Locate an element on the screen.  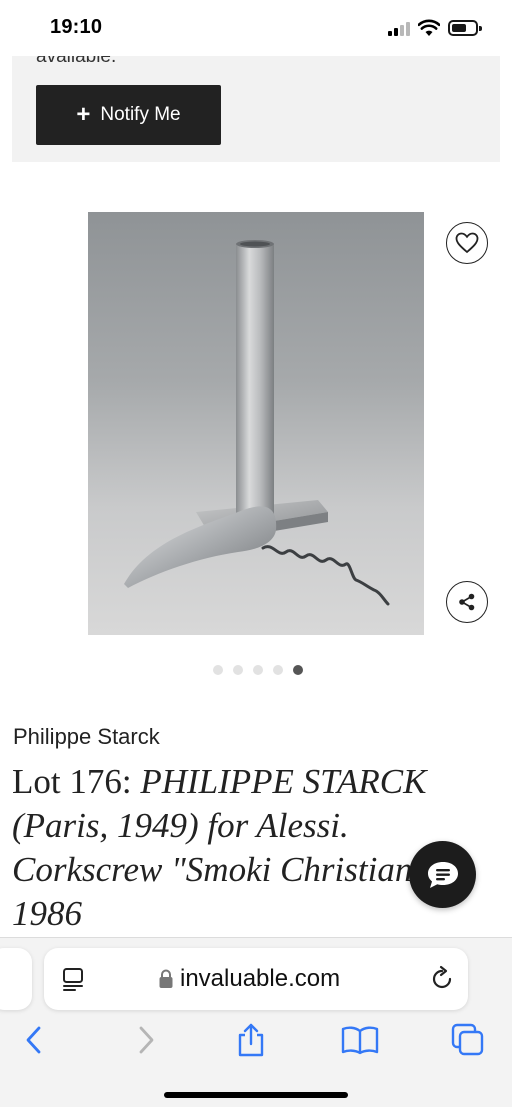
tabs-button is located at coordinates (468, 1040).